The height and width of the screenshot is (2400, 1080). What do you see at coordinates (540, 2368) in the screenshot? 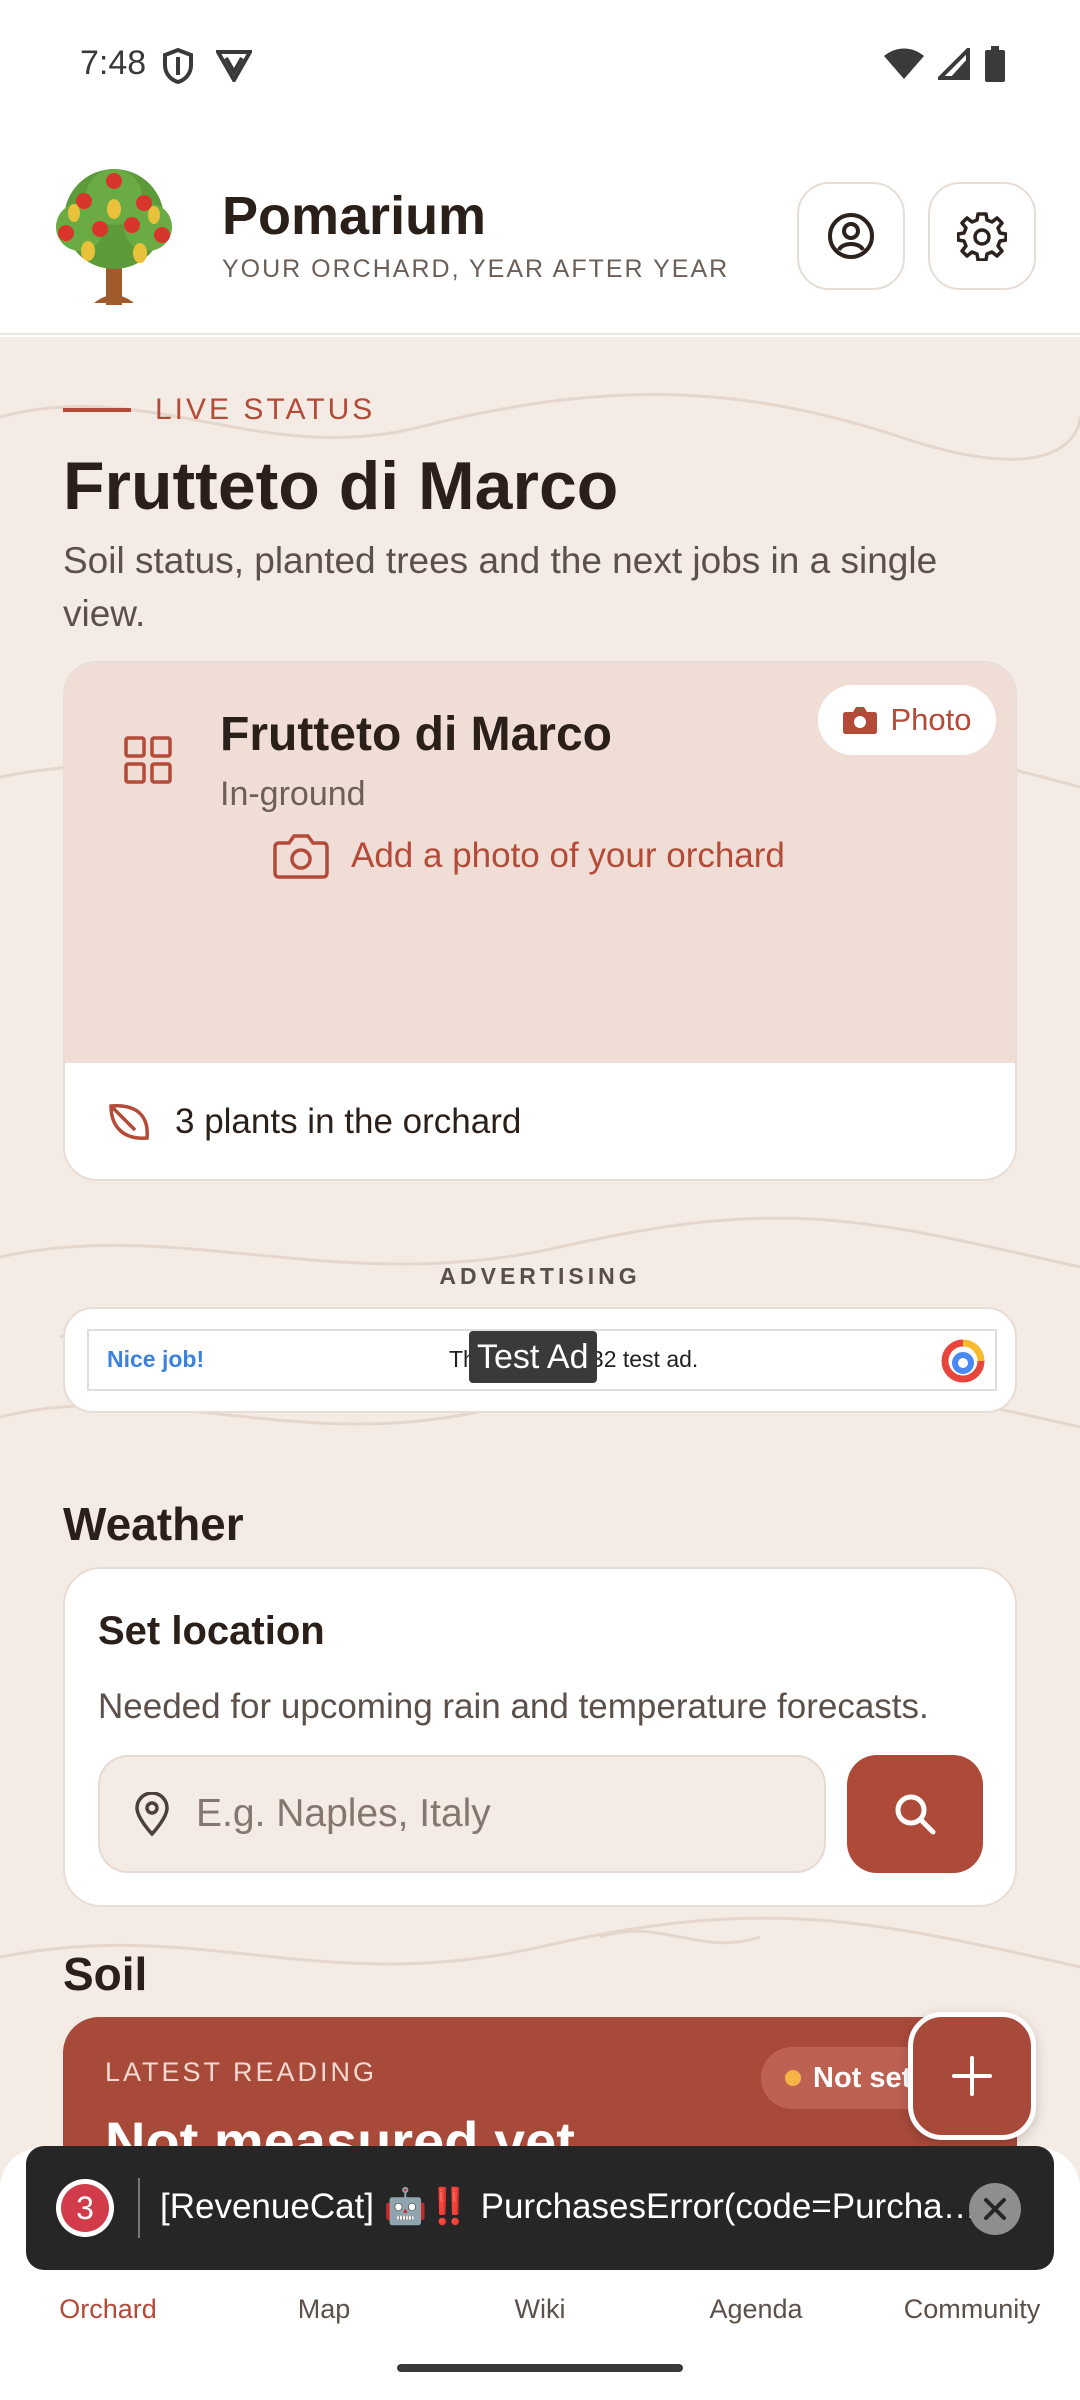
I see `home-indicator` at bounding box center [540, 2368].